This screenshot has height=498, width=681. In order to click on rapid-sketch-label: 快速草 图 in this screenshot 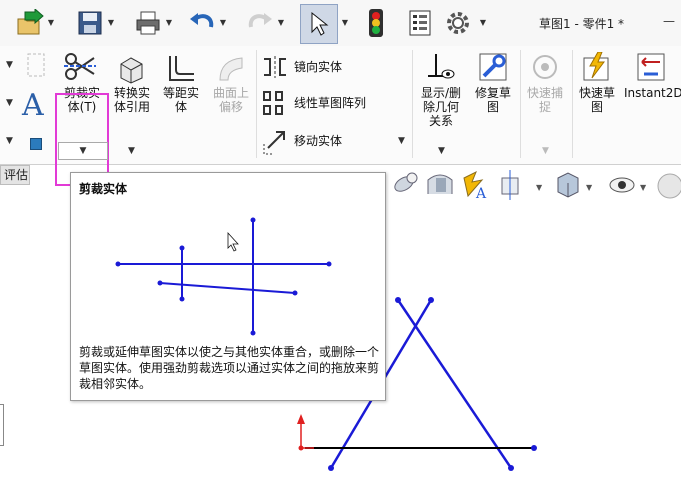, I will do `click(597, 100)`.